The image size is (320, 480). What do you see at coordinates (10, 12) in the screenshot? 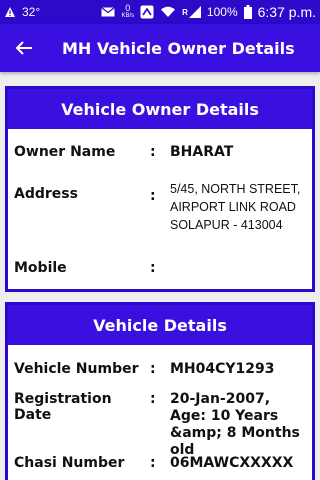
I see `warning-icon` at bounding box center [10, 12].